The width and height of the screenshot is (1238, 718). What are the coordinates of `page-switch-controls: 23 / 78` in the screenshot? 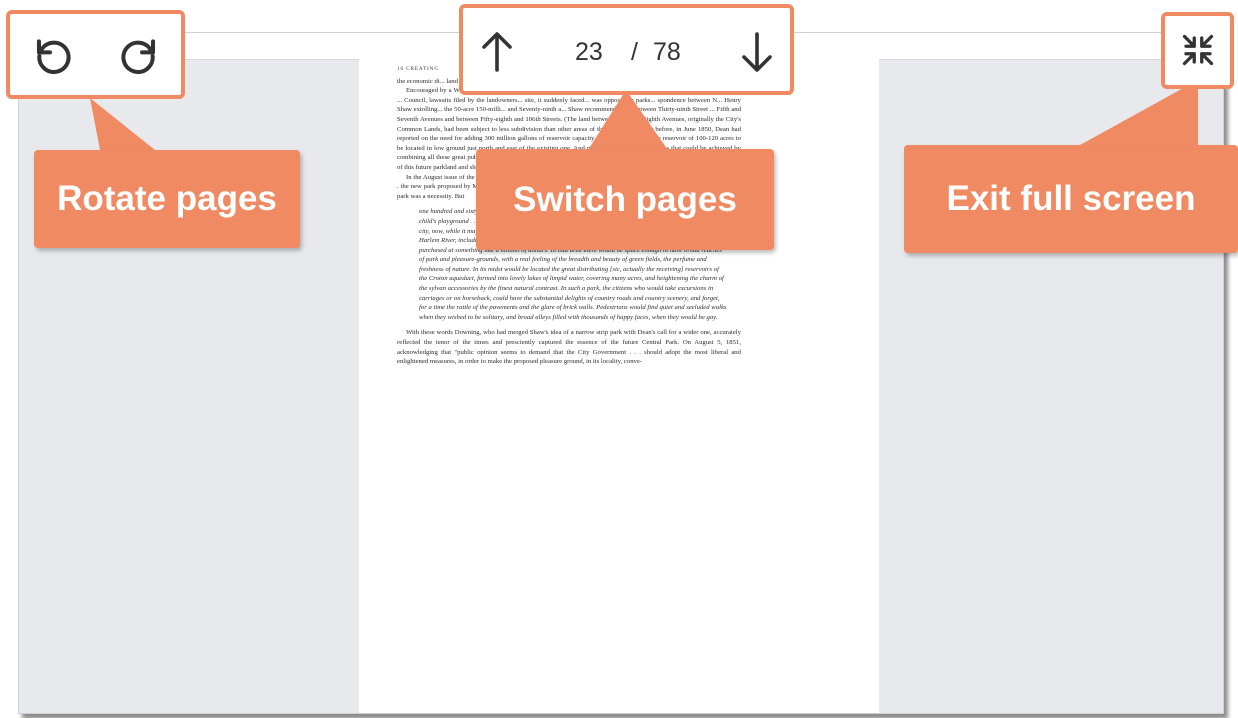 It's located at (626, 49).